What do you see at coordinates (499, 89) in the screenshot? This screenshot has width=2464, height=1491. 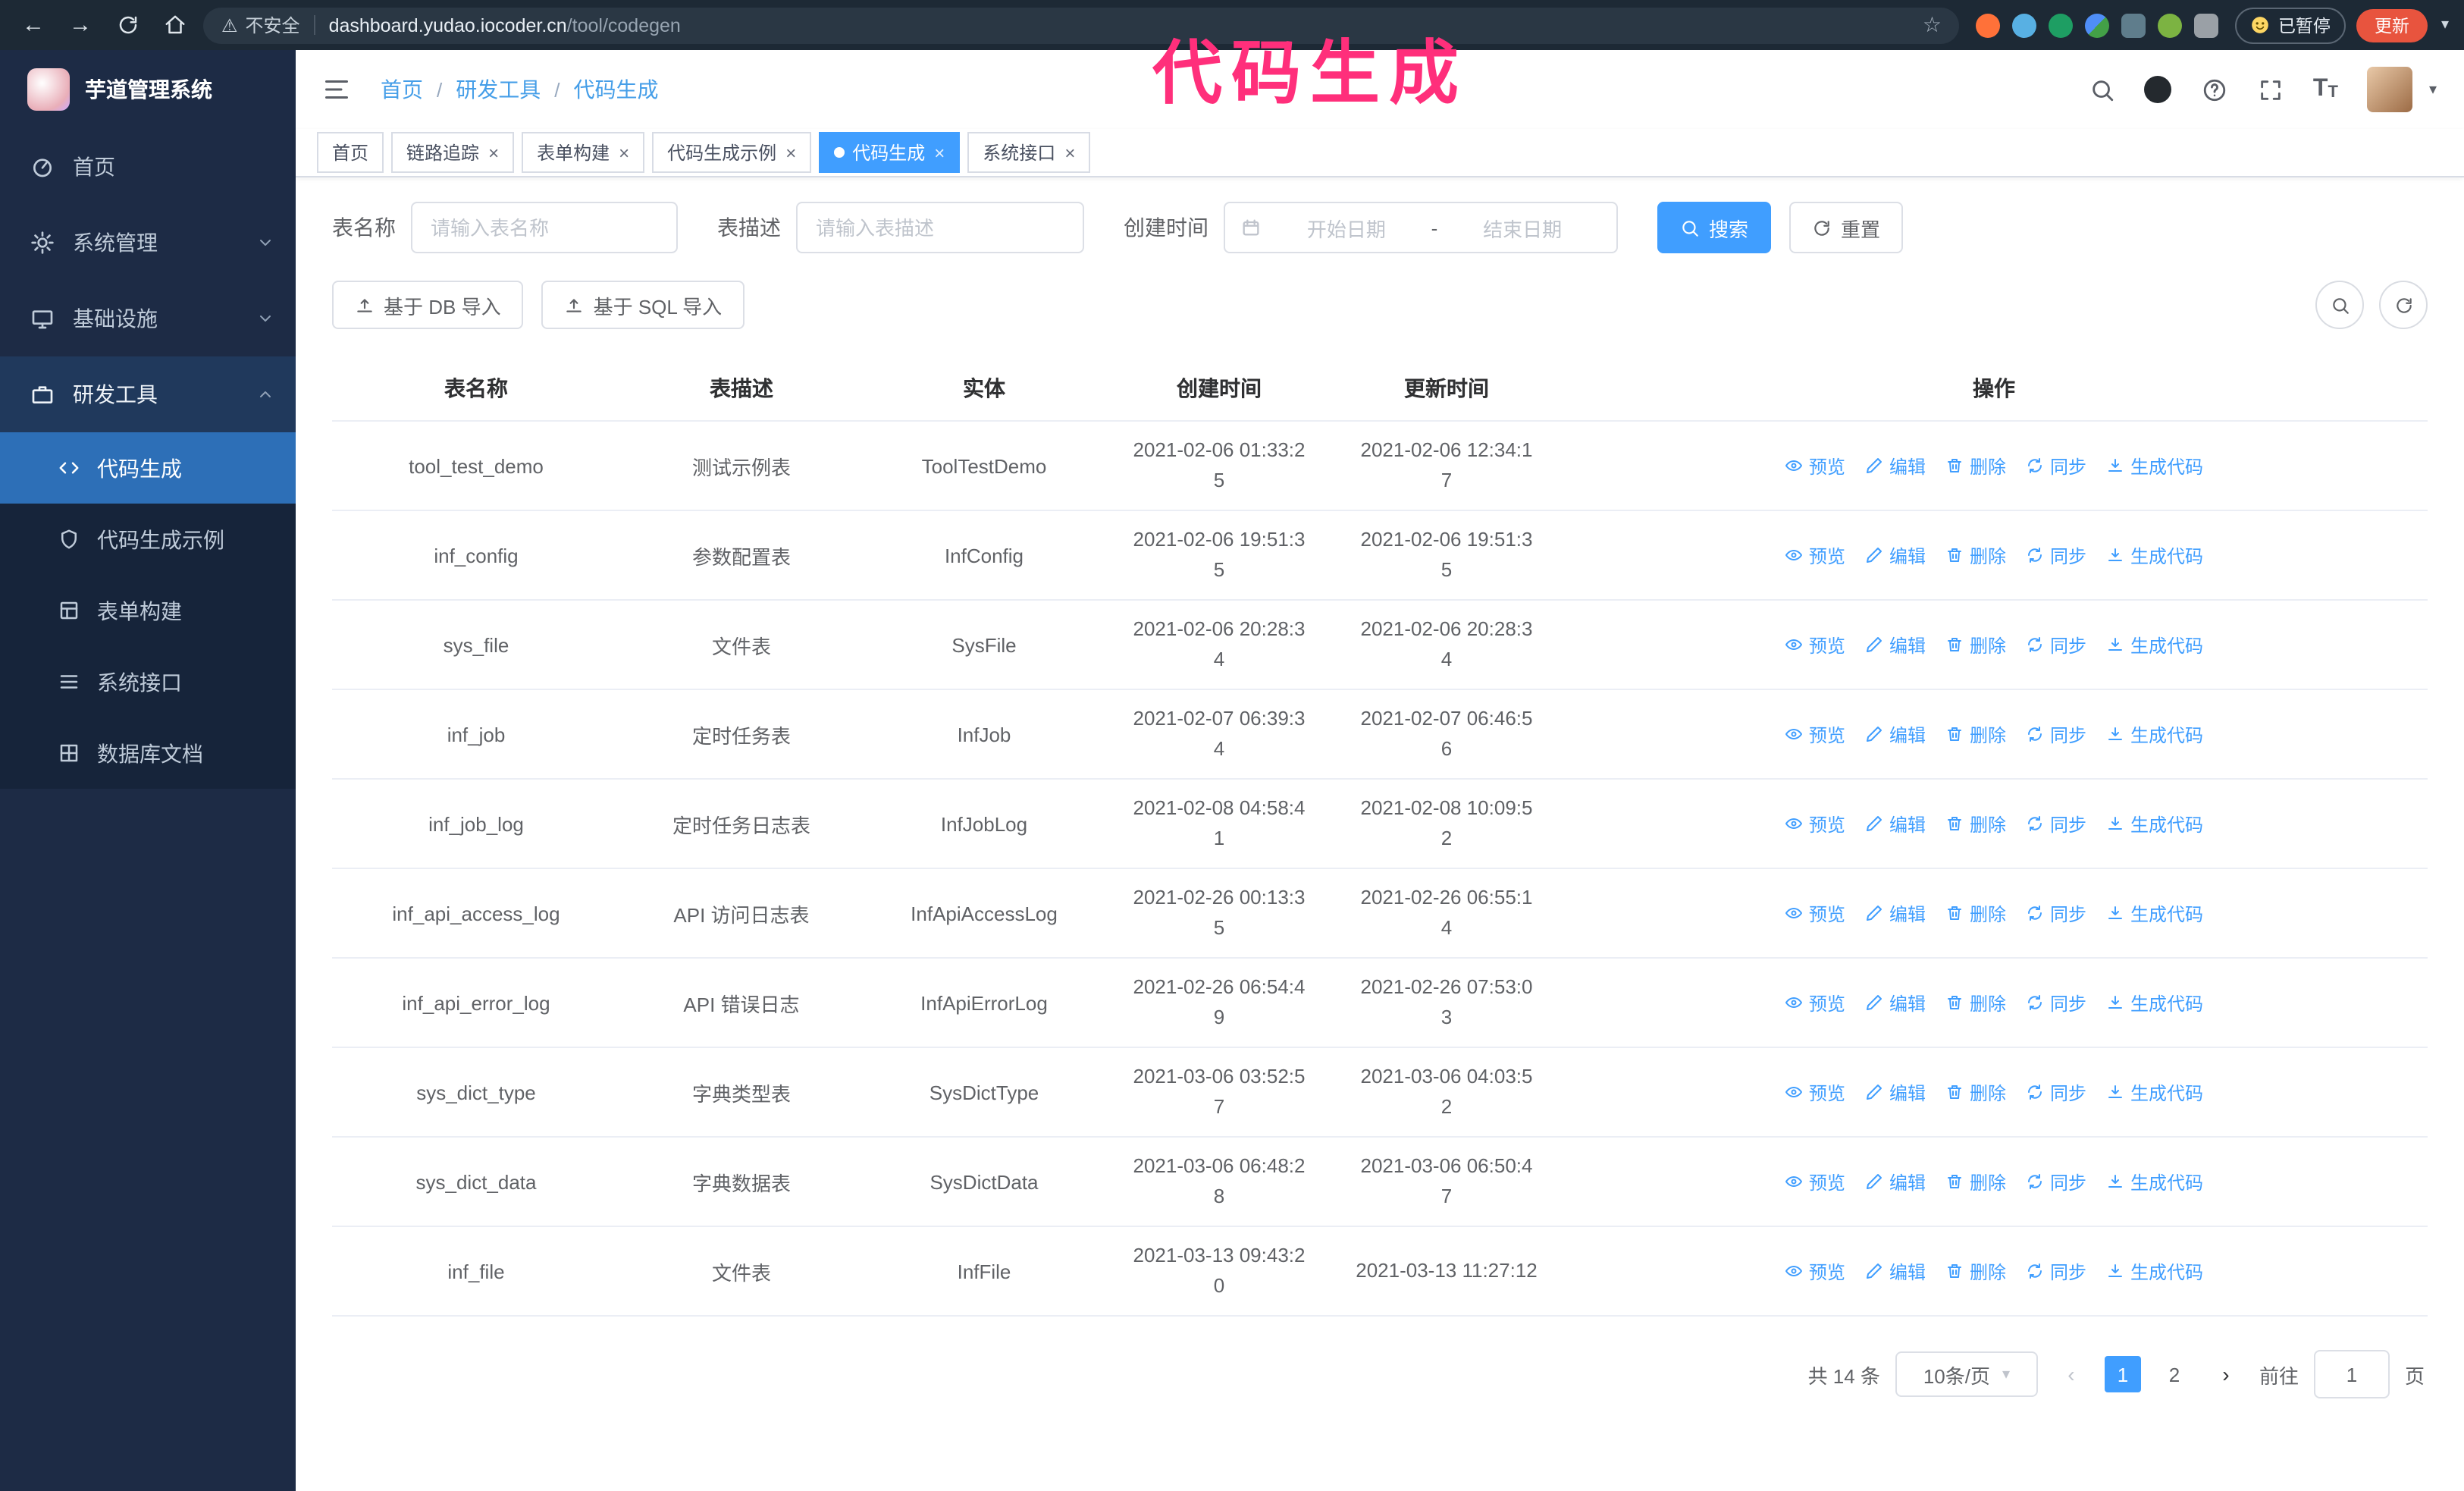 I see `breadcrumb-dev-tools: 研发工具` at bounding box center [499, 89].